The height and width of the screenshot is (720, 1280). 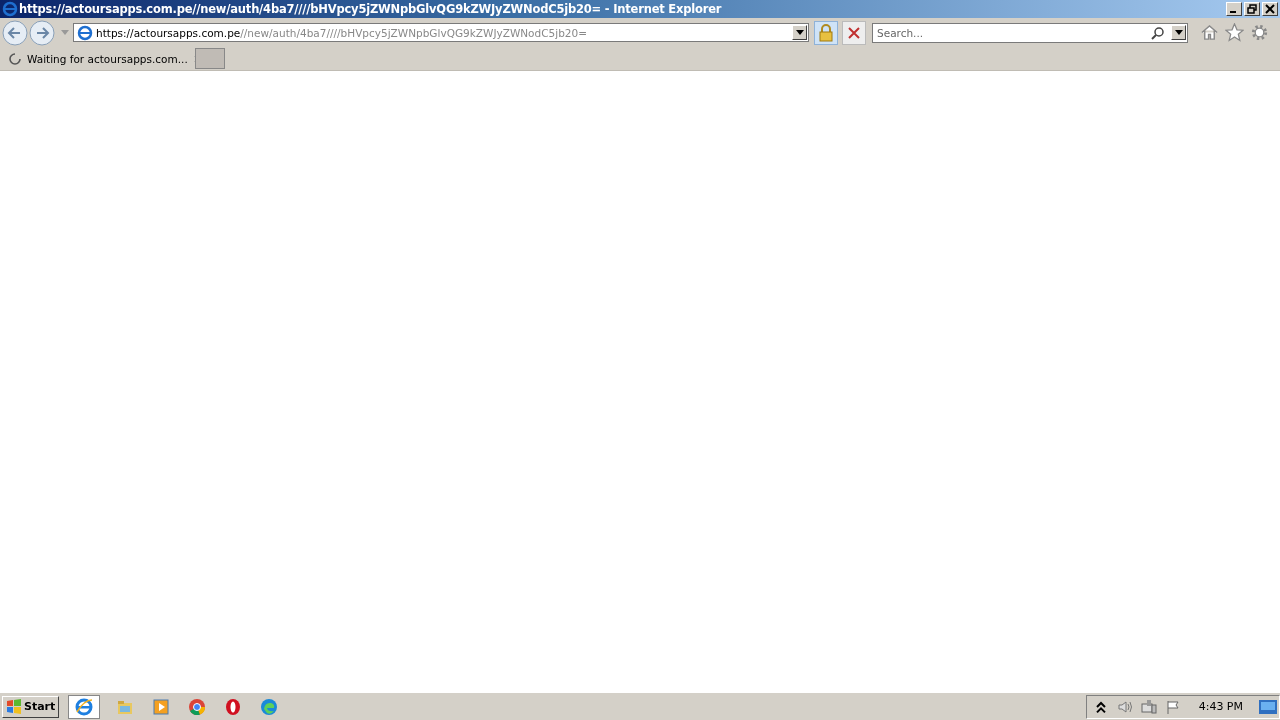 I want to click on flag-icon, so click(x=1172, y=706).